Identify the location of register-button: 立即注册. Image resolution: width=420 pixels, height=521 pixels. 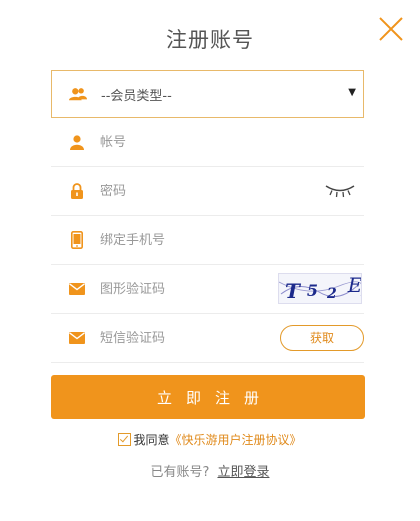
(208, 397).